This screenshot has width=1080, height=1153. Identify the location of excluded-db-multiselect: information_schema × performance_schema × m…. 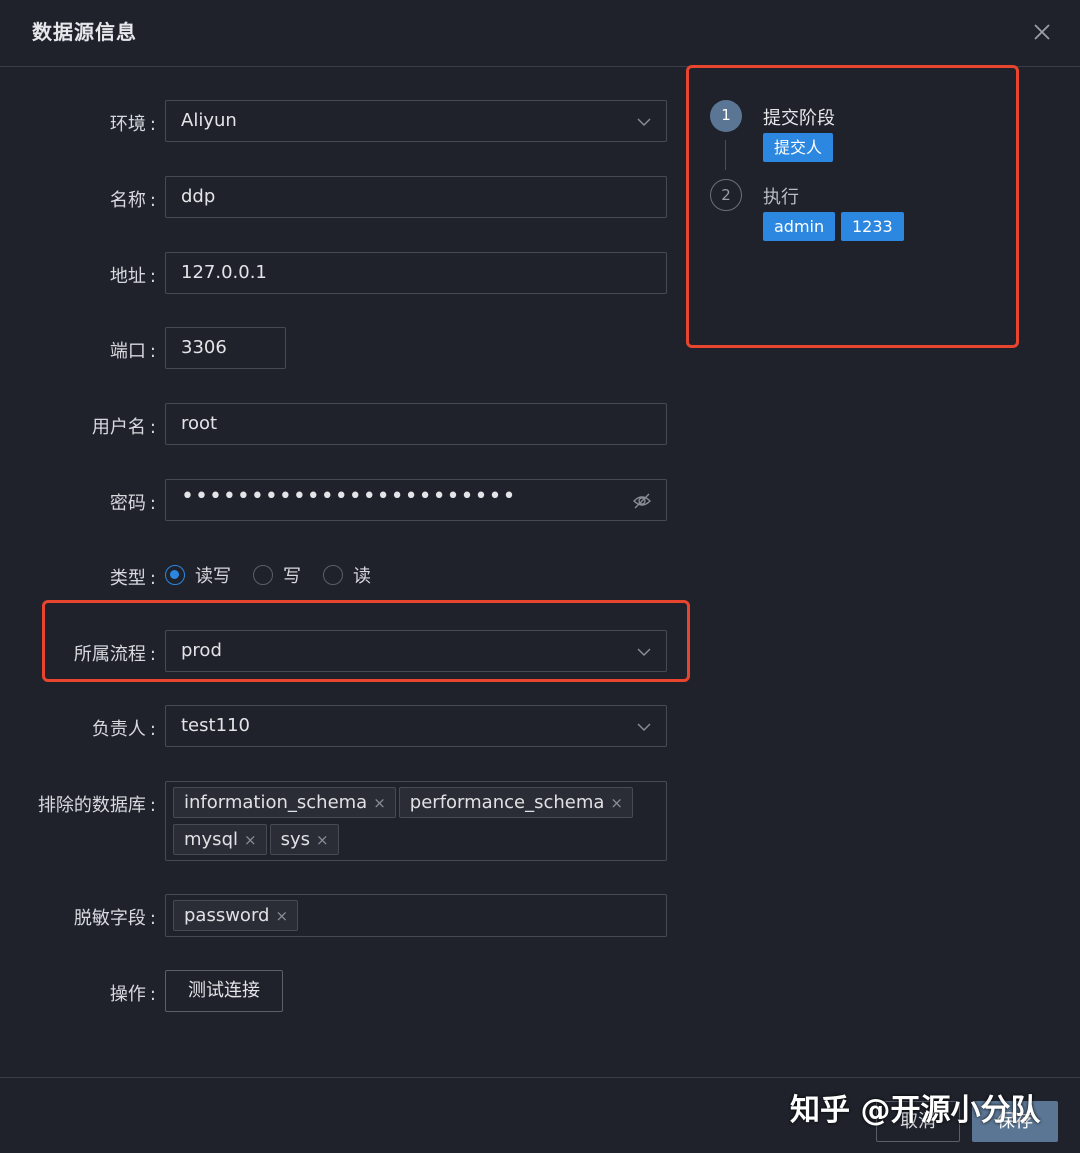
(416, 821).